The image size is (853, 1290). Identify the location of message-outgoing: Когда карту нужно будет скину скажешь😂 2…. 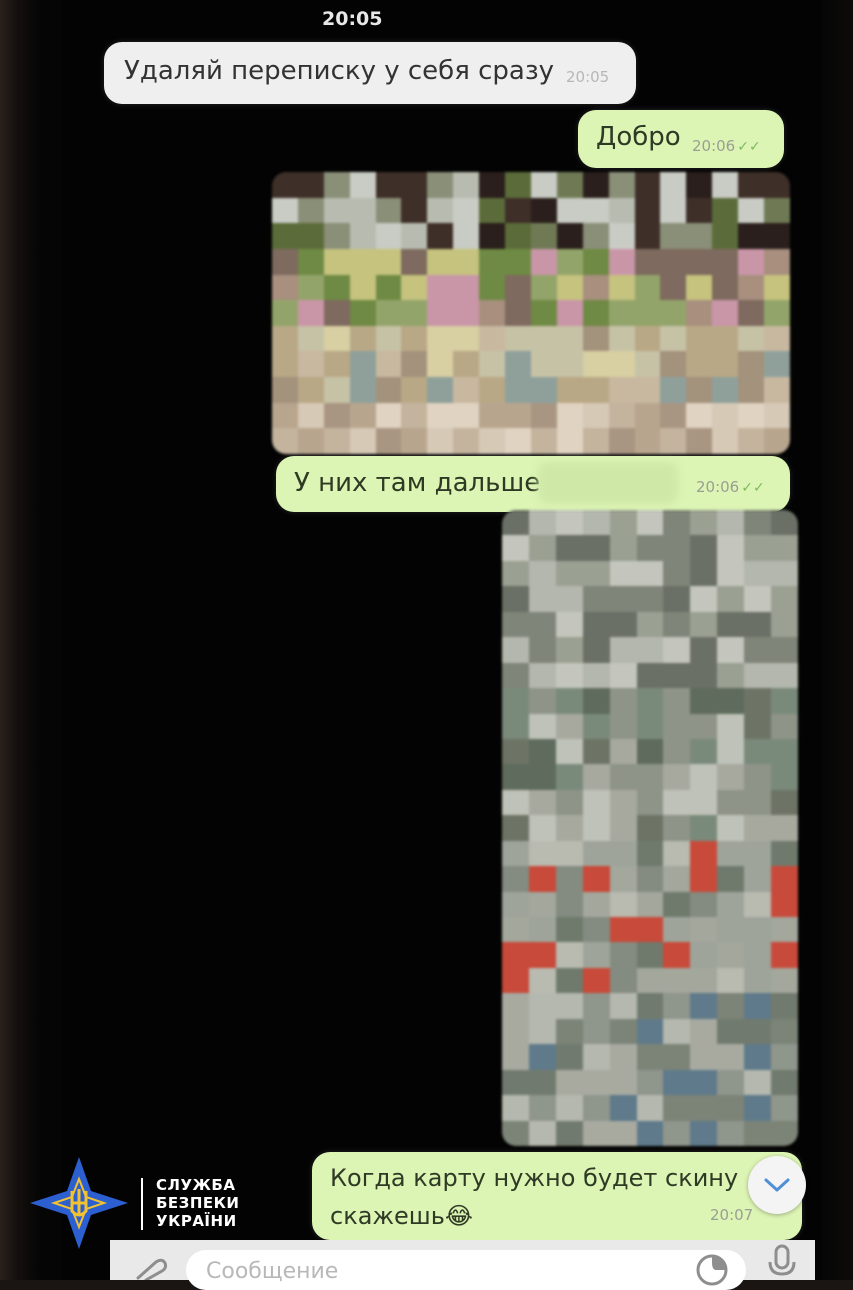
(557, 1196).